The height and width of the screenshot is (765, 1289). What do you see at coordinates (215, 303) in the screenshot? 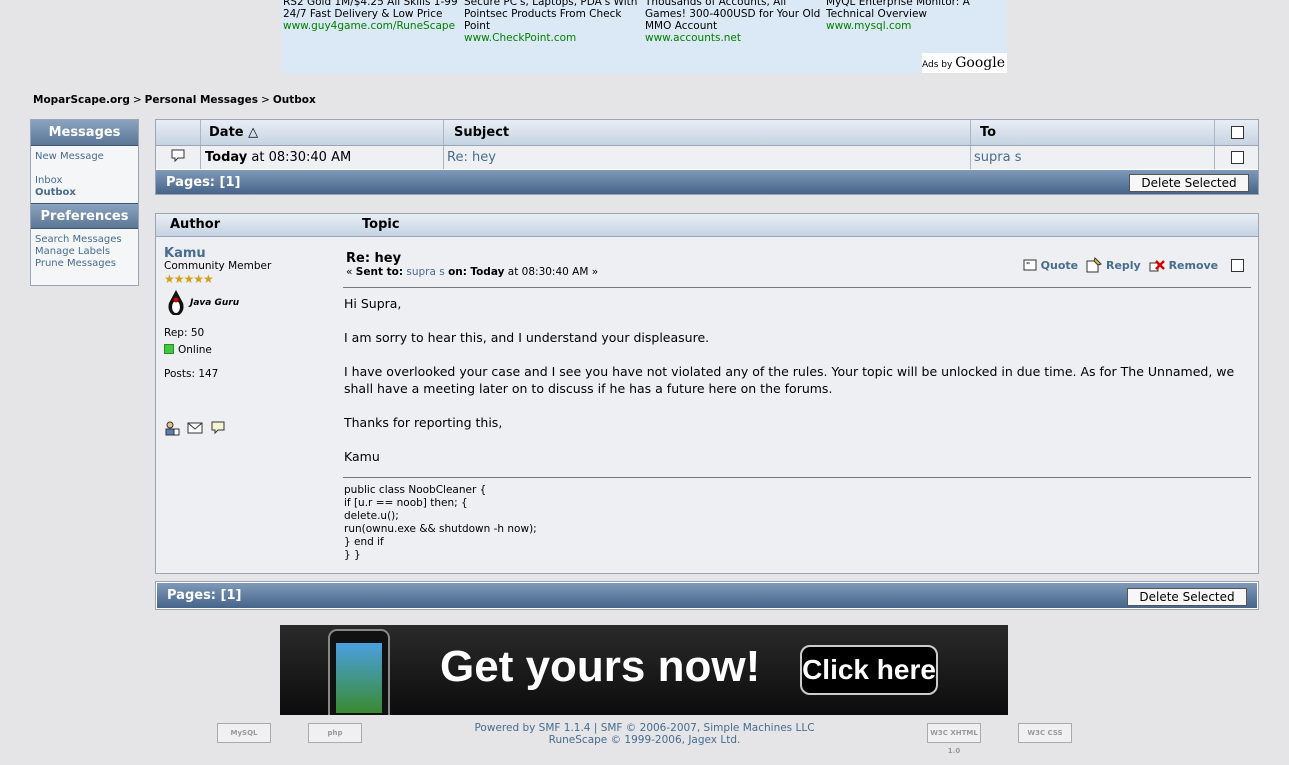
I see `badge-text: Java Guru` at bounding box center [215, 303].